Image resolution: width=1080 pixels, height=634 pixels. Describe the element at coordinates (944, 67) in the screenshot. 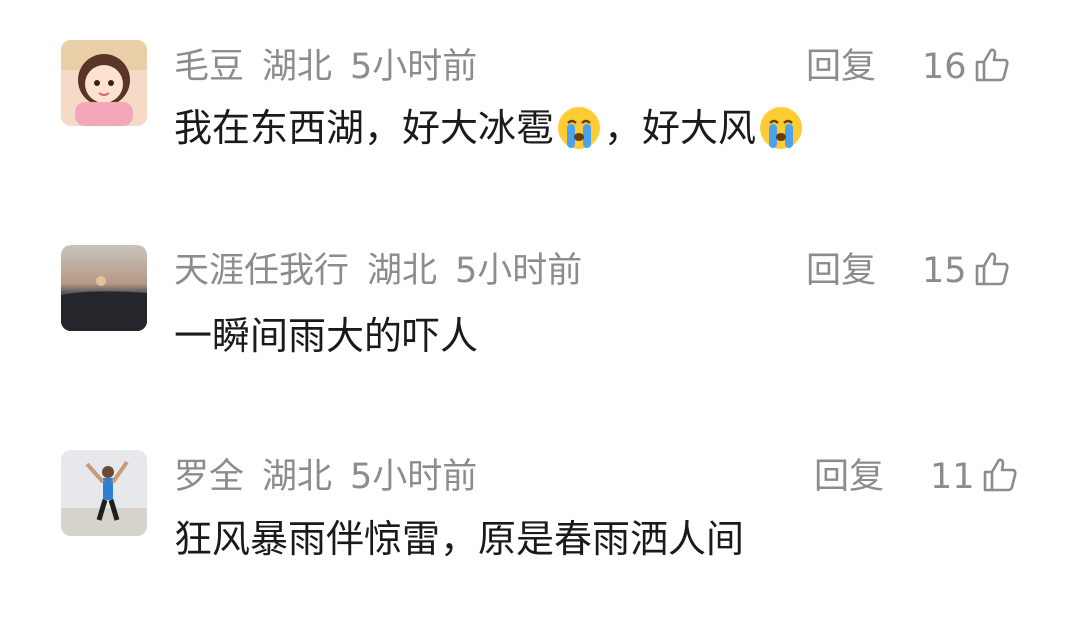

I see `like-count: 16` at that location.